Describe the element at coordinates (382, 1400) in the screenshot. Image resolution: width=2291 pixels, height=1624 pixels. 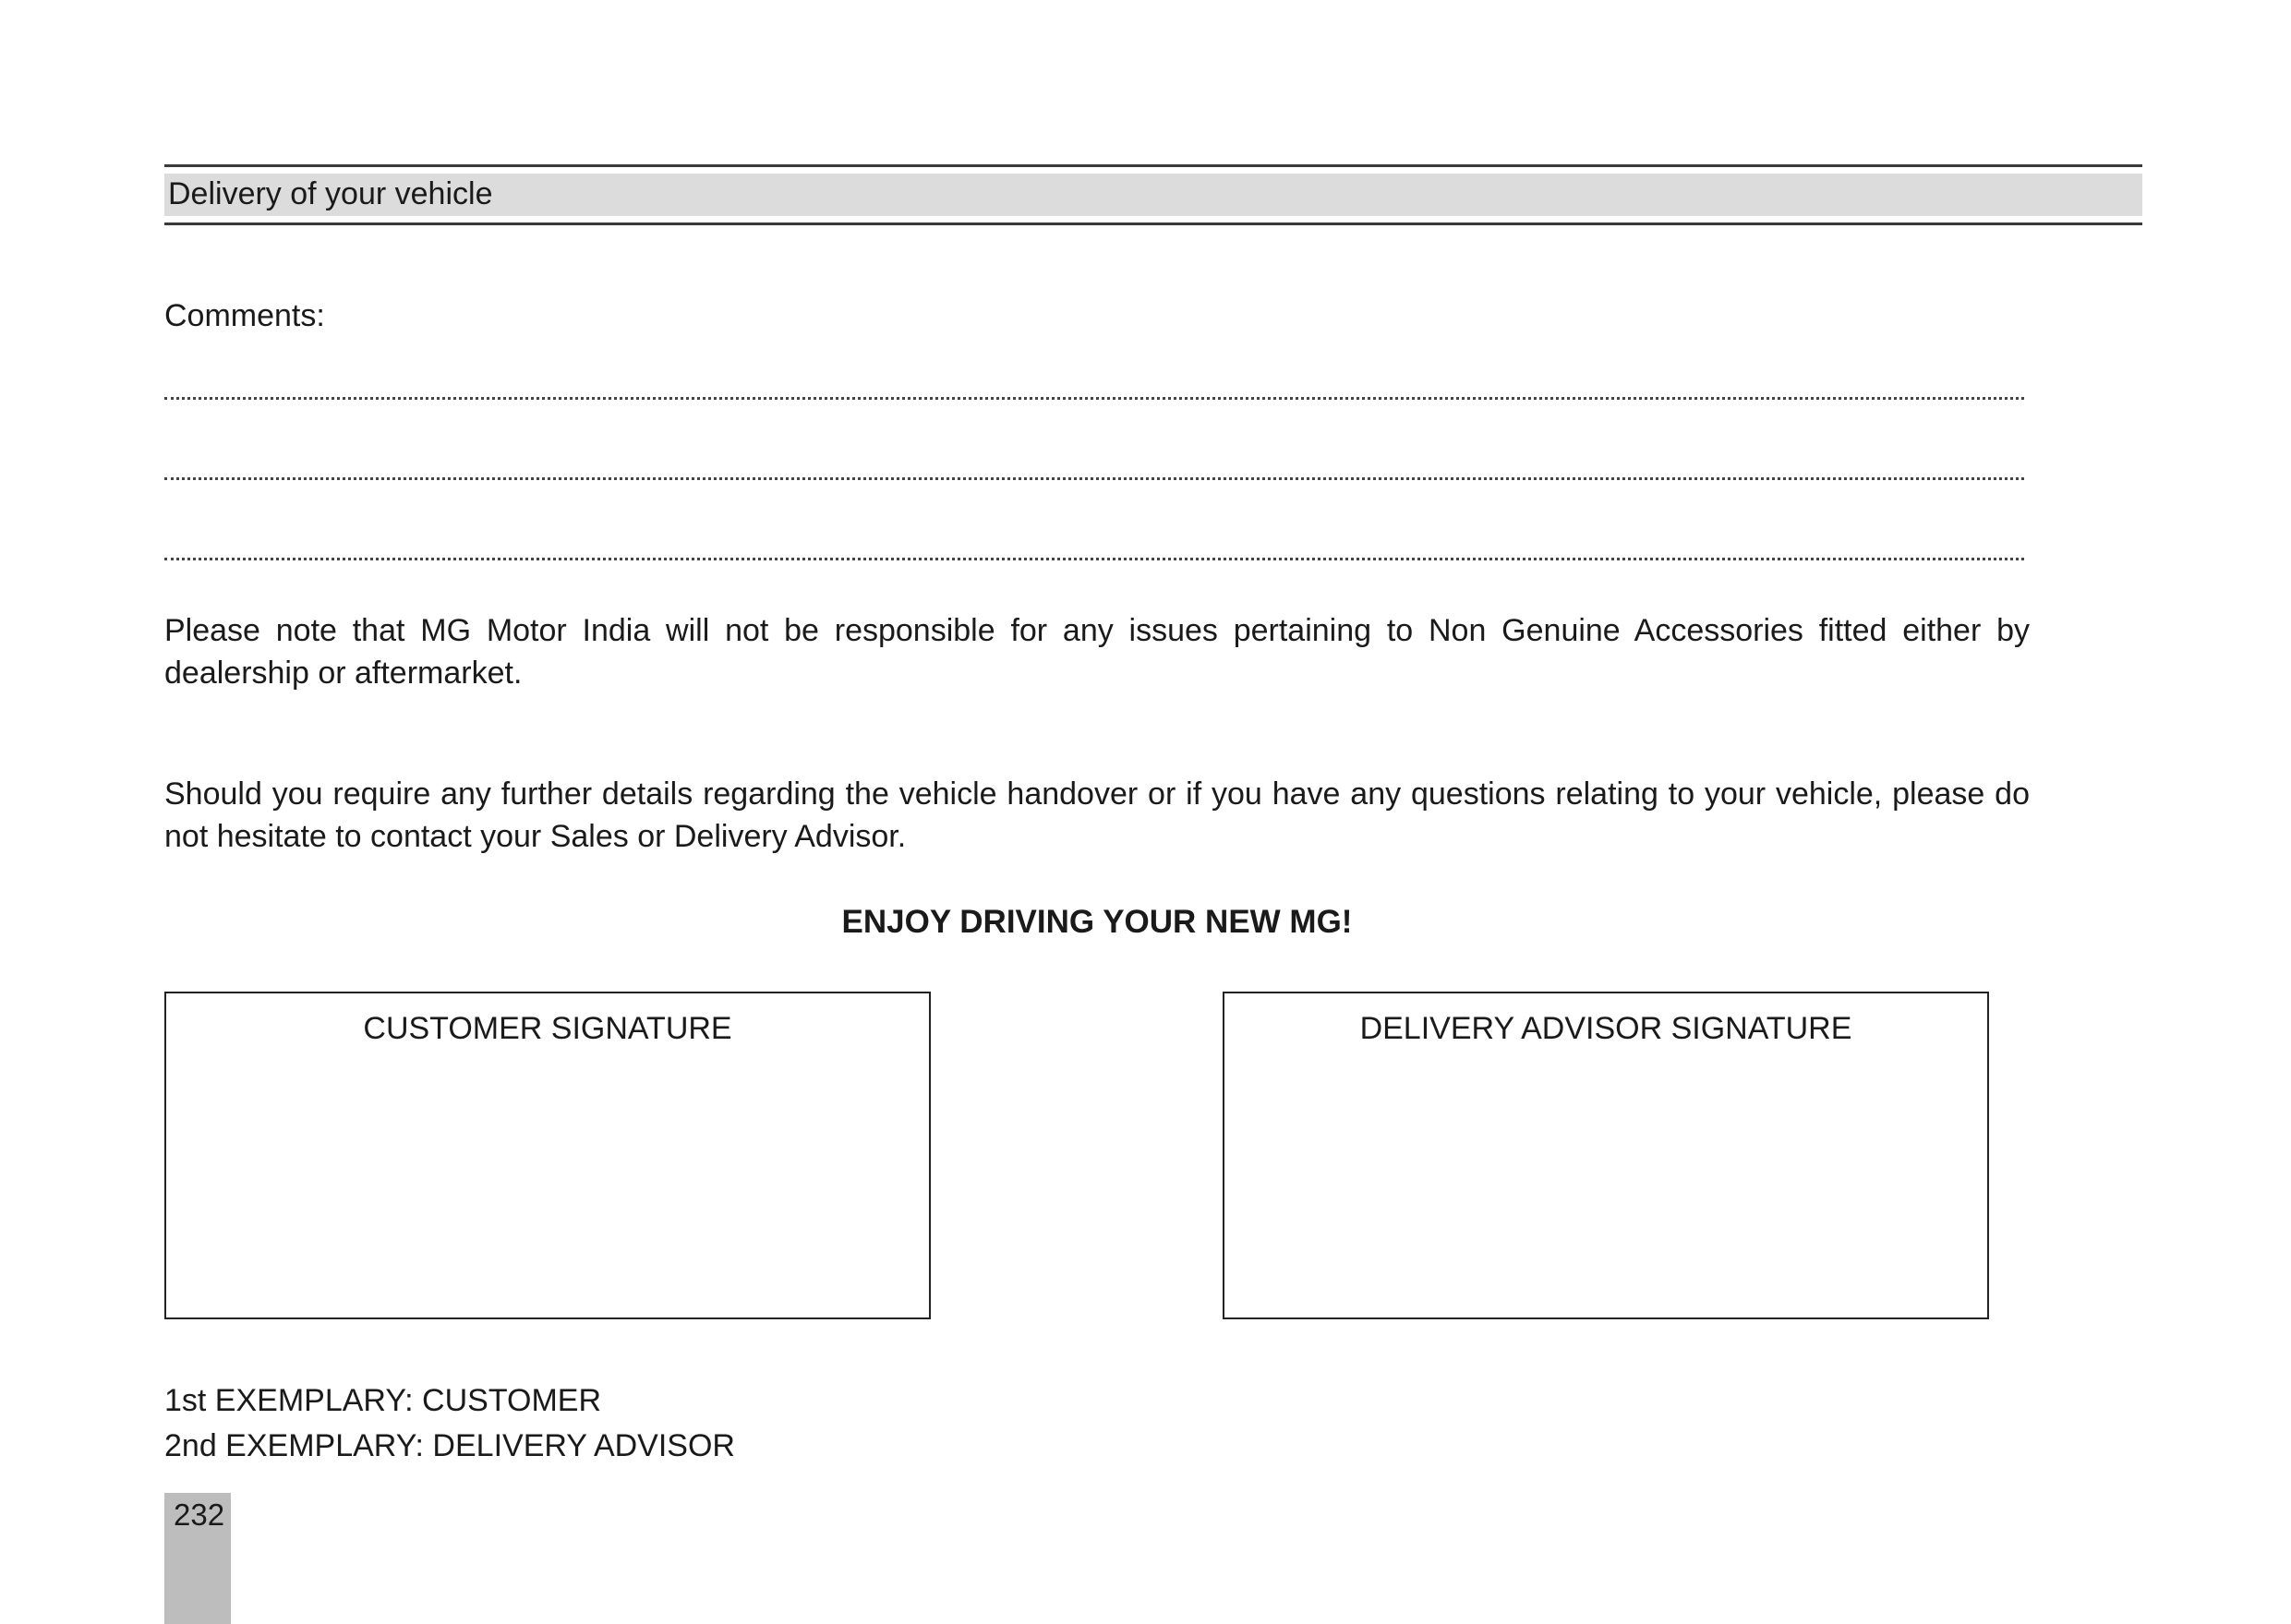
I see `first-exemplary: 1st EXEMPLARY: CUSTOMER` at that location.